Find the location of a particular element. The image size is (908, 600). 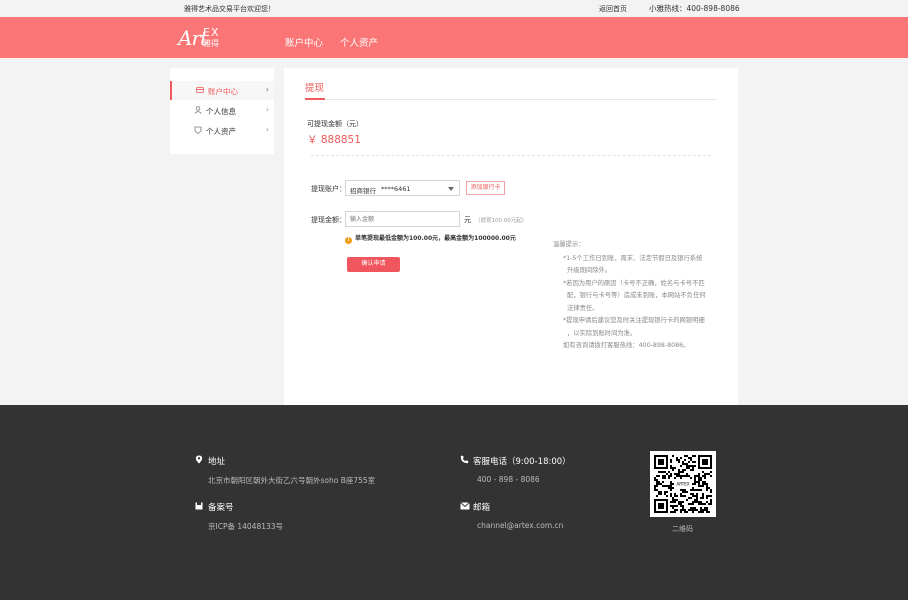

email-text: channel@artex.com.cn is located at coordinates (511, 525).